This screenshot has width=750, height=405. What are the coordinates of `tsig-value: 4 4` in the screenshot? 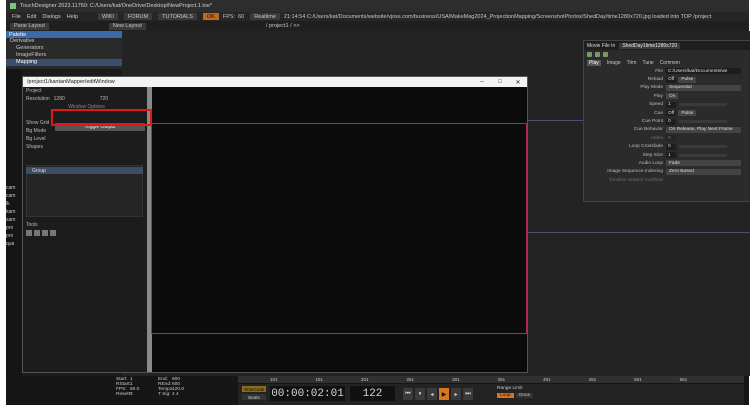 It's located at (175, 394).